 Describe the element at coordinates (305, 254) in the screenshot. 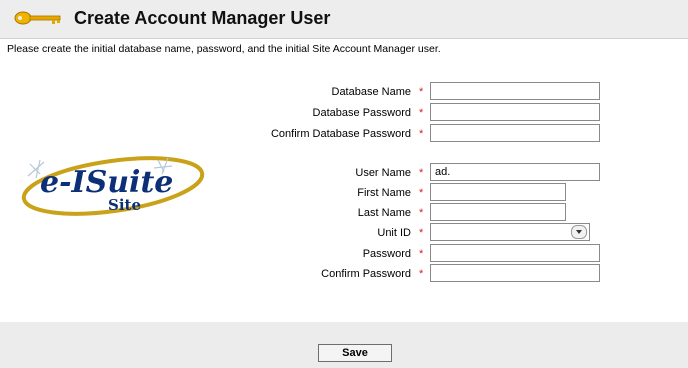

I see `password-row: Password` at that location.